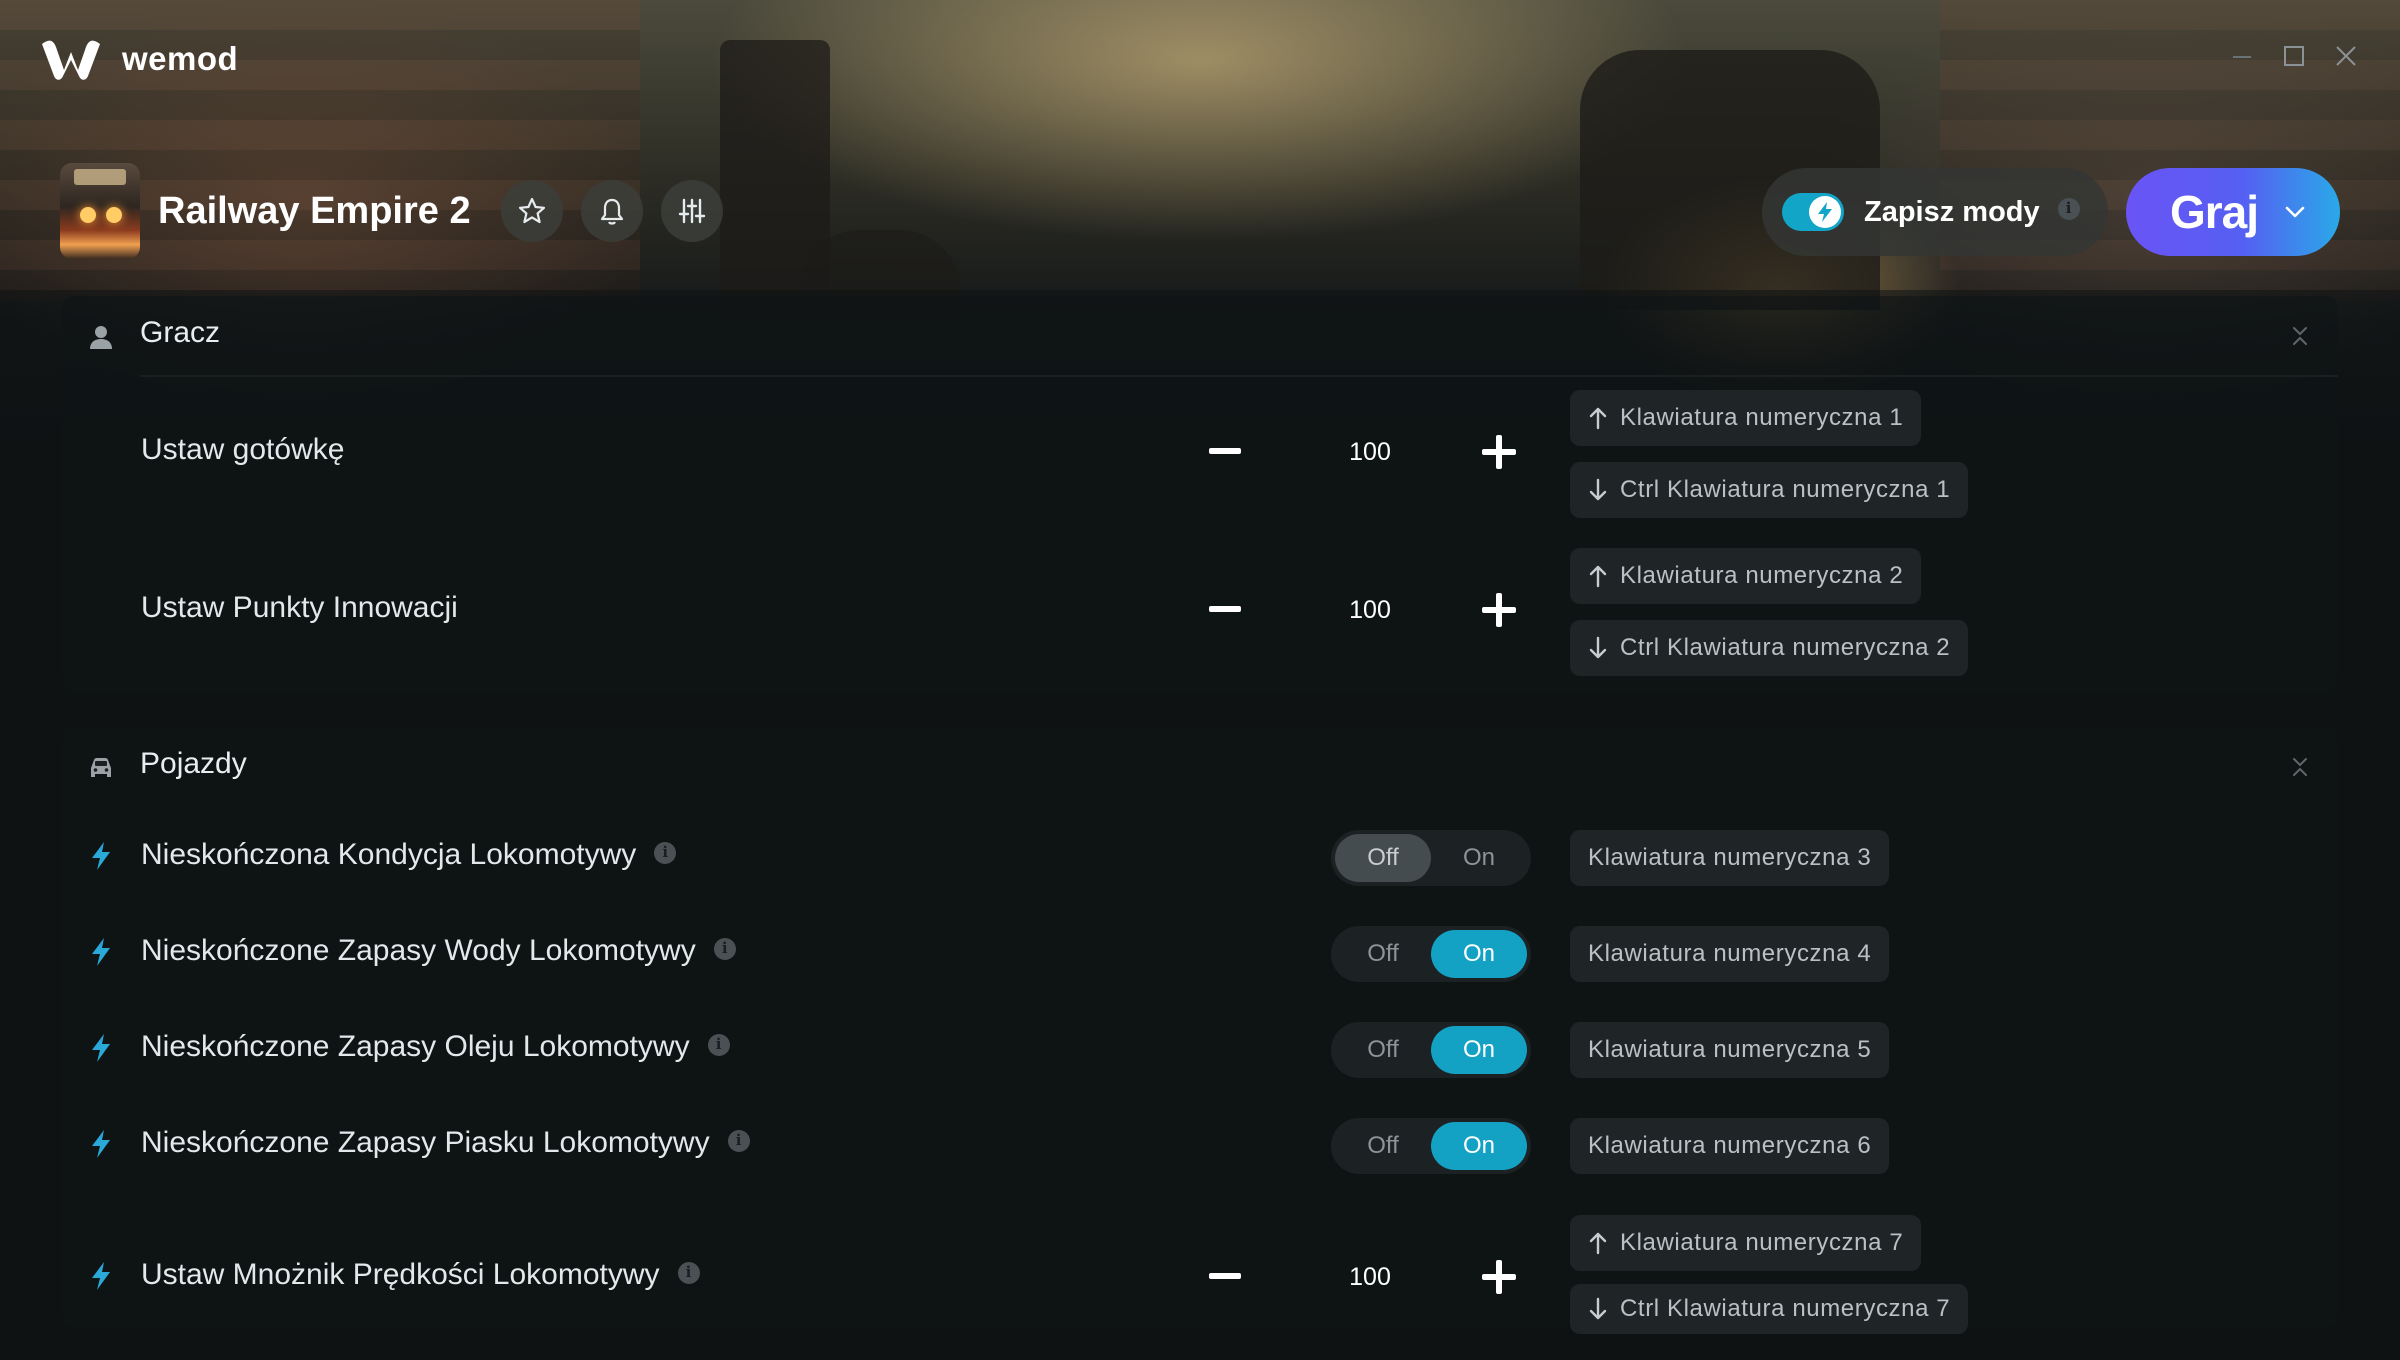  What do you see at coordinates (299, 607) in the screenshot?
I see `mod-label: Ustaw Punkty Innowacji` at bounding box center [299, 607].